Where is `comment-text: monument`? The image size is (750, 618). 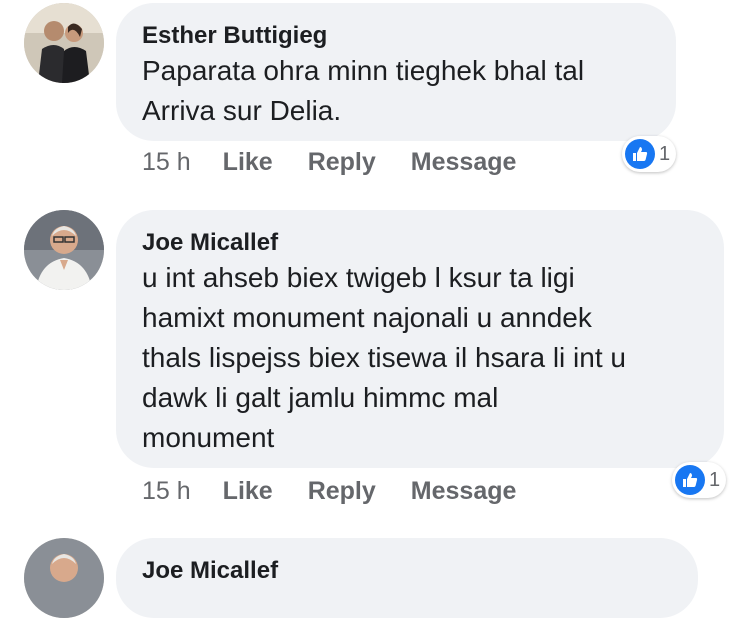 comment-text: monument is located at coordinates (208, 437).